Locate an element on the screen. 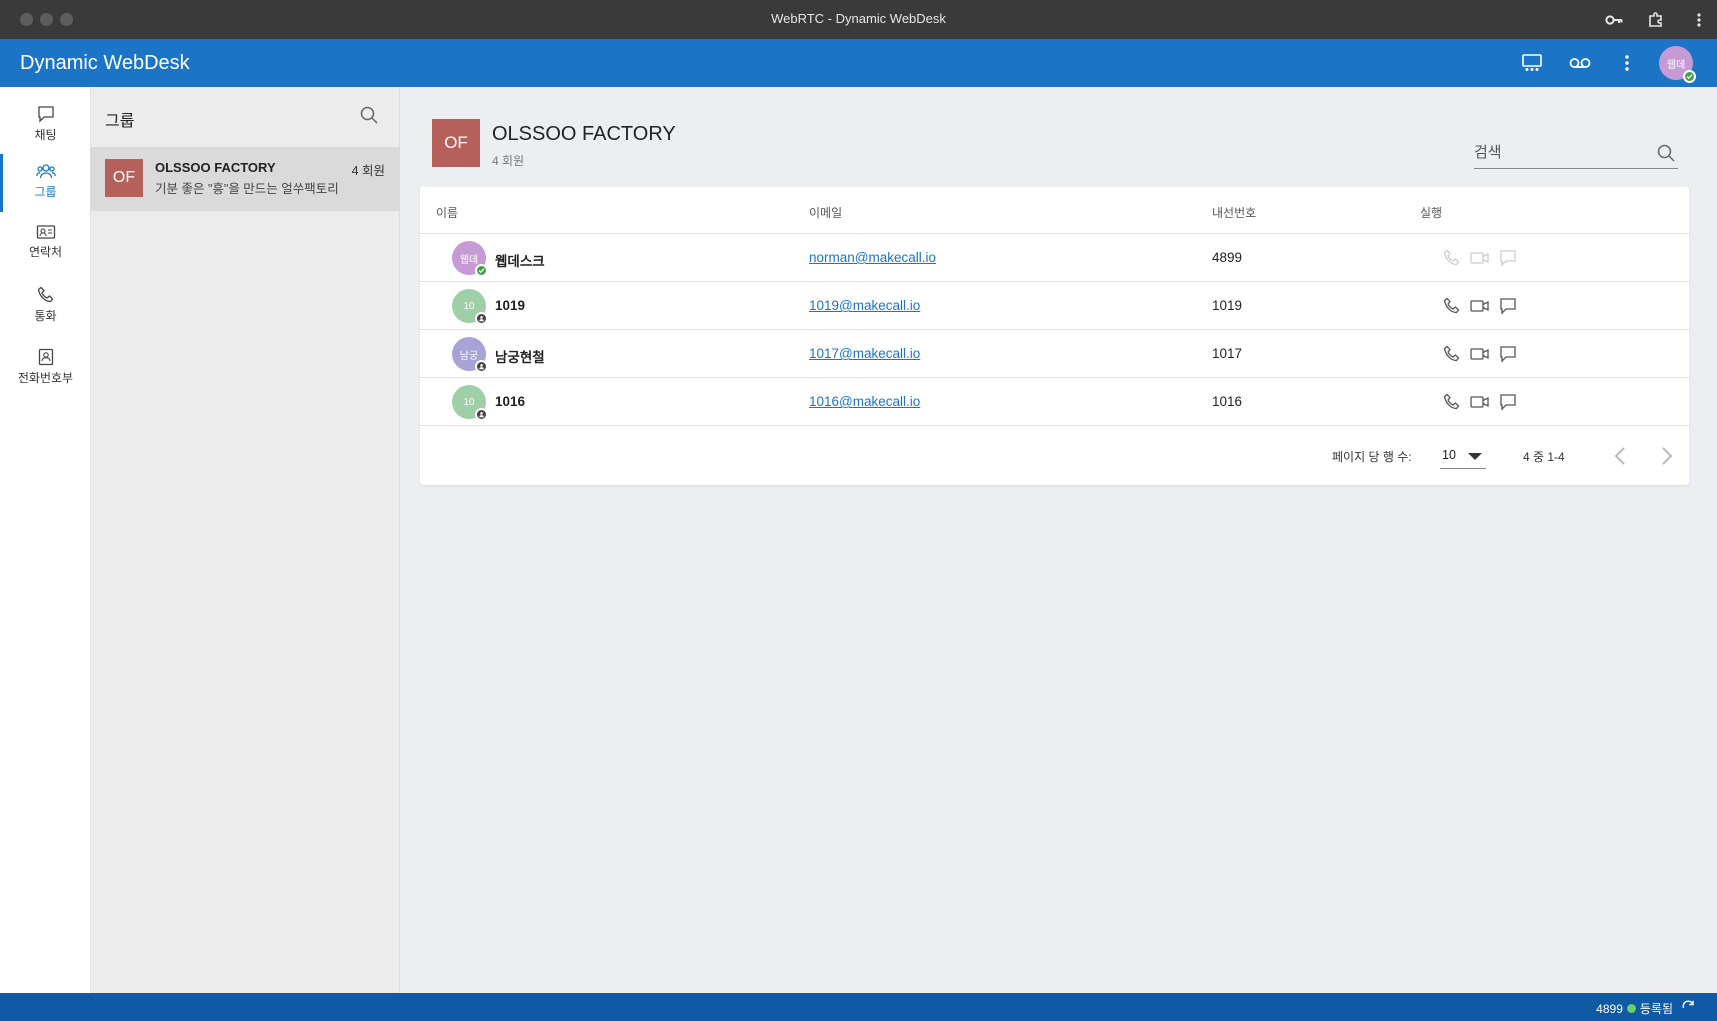 This screenshot has width=1717, height=1021. status-bar: 4899 등록됨 is located at coordinates (858, 1007).